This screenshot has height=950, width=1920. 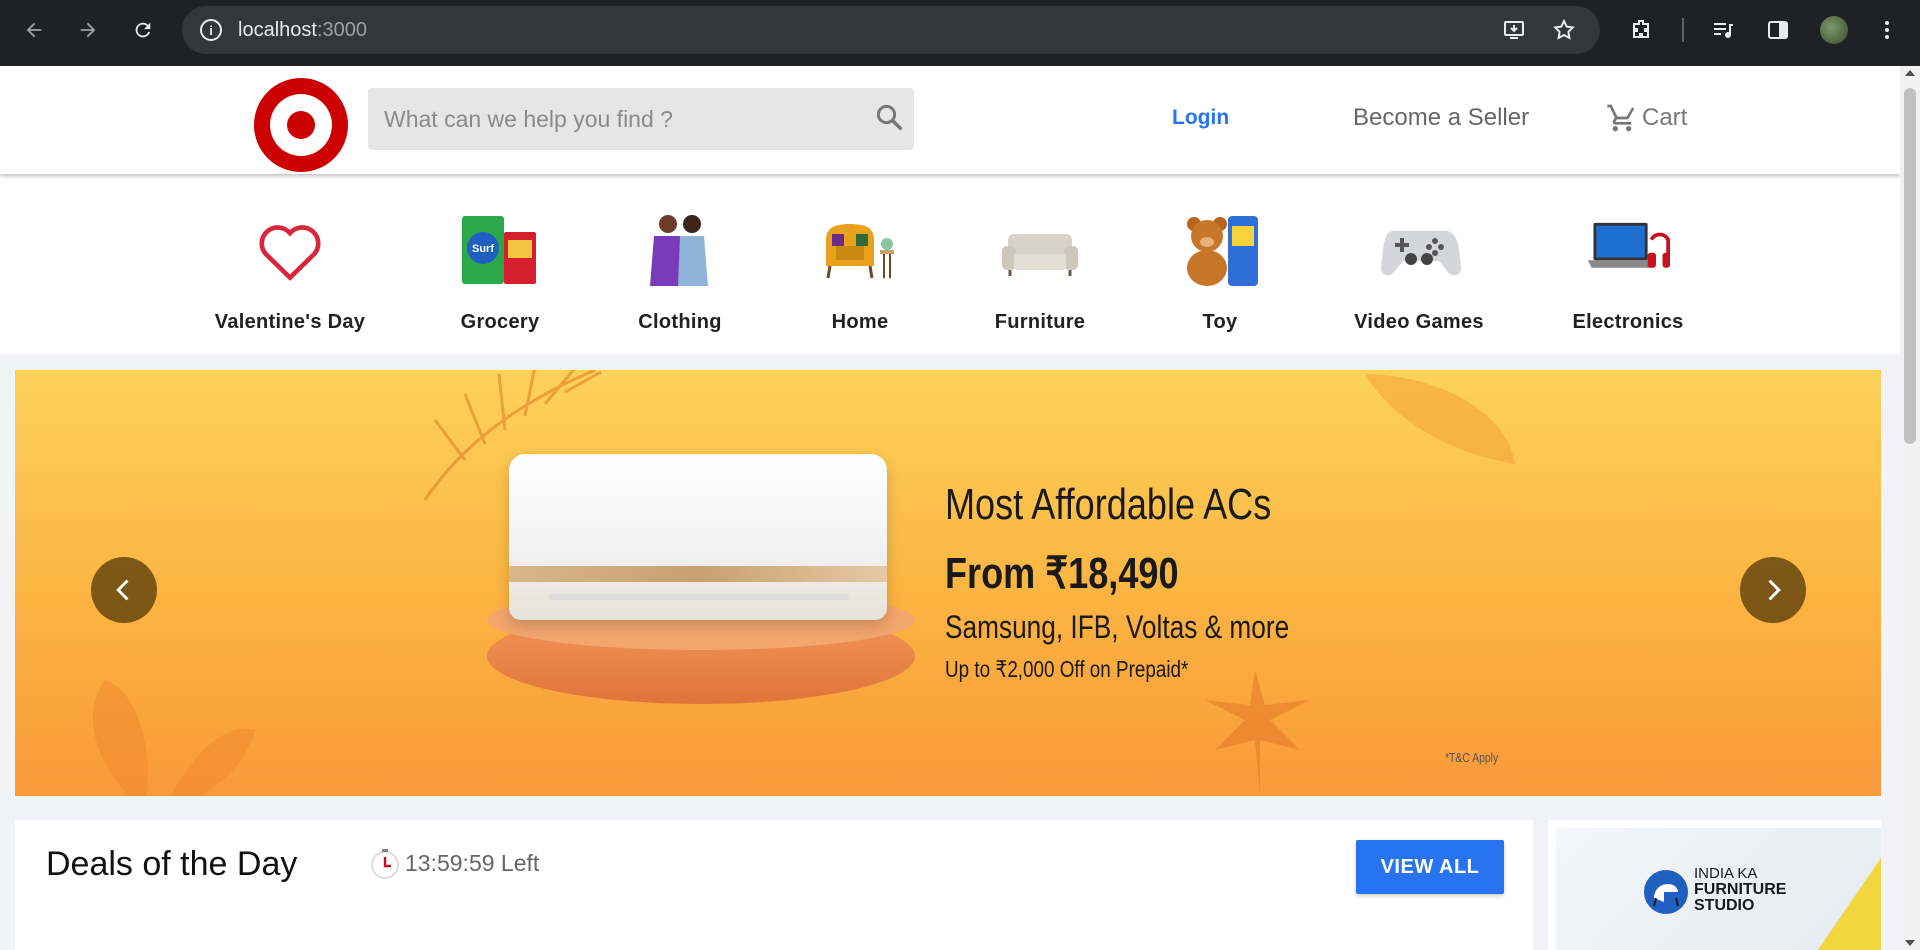 I want to click on category-label: Electronics, so click(x=1628, y=322).